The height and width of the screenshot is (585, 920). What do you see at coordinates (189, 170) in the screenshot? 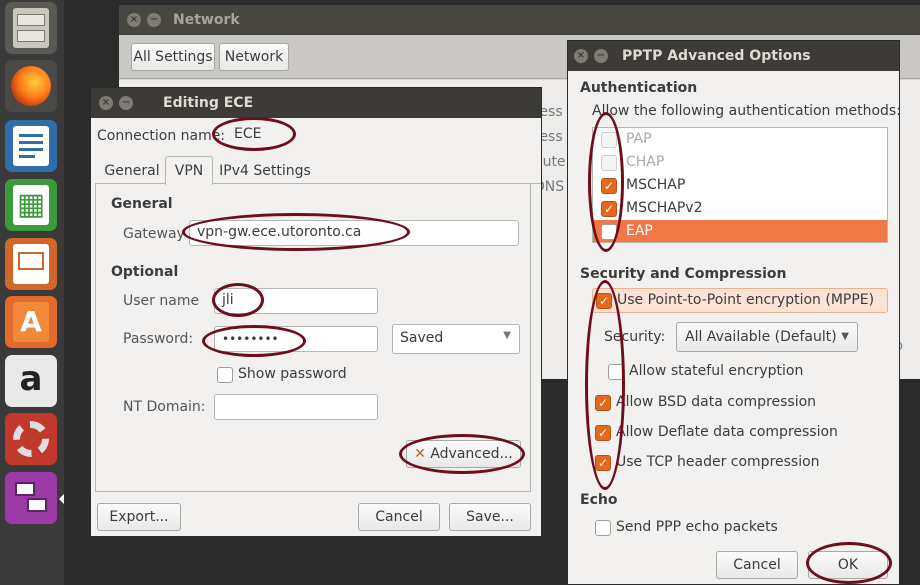
I see `tab-vpn: VPN` at bounding box center [189, 170].